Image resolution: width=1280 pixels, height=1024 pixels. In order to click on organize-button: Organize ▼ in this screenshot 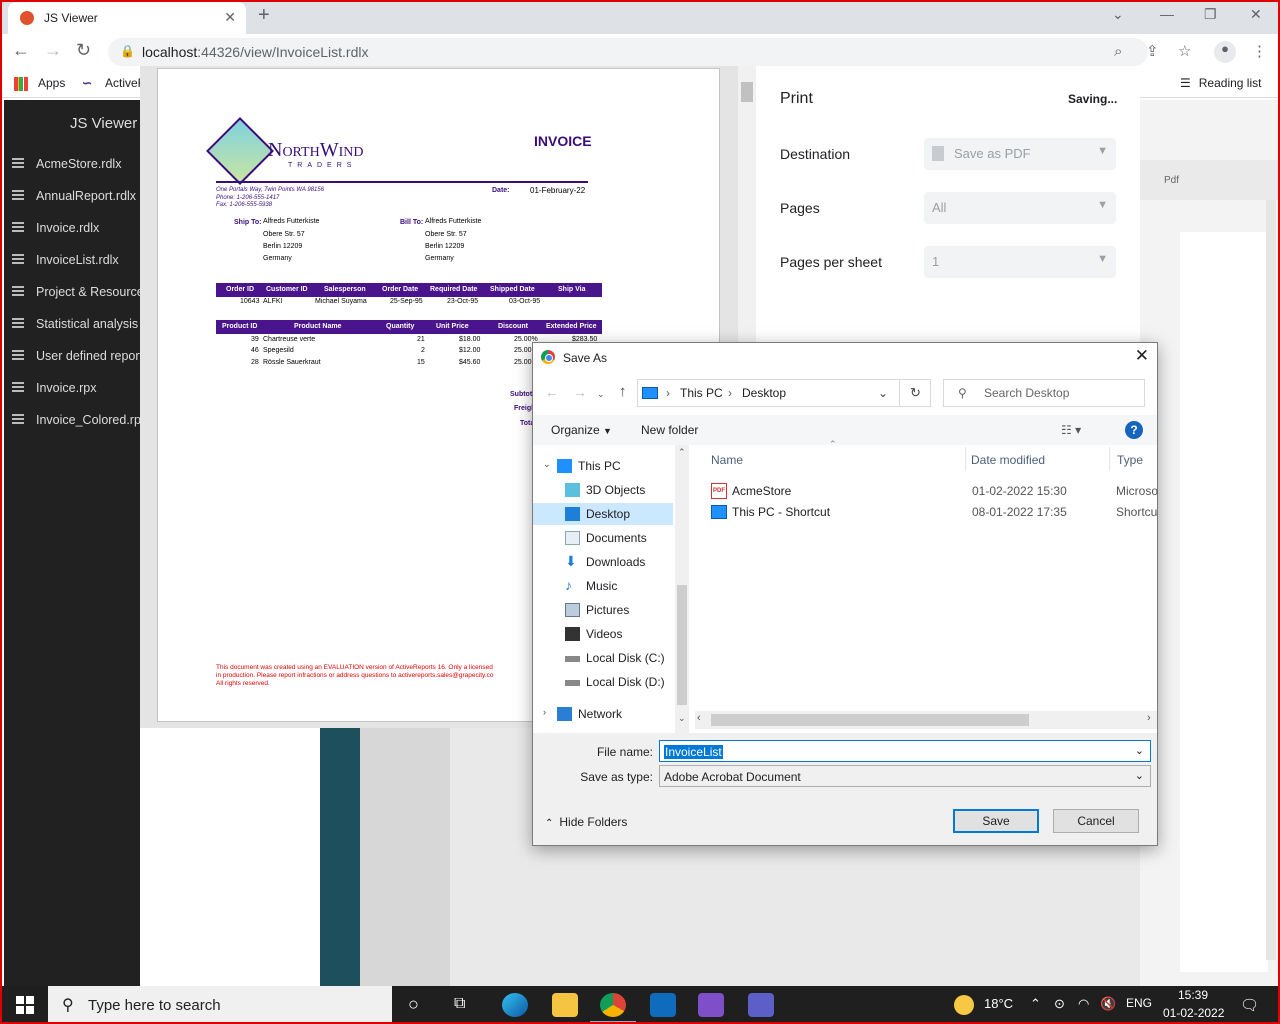, I will do `click(581, 430)`.